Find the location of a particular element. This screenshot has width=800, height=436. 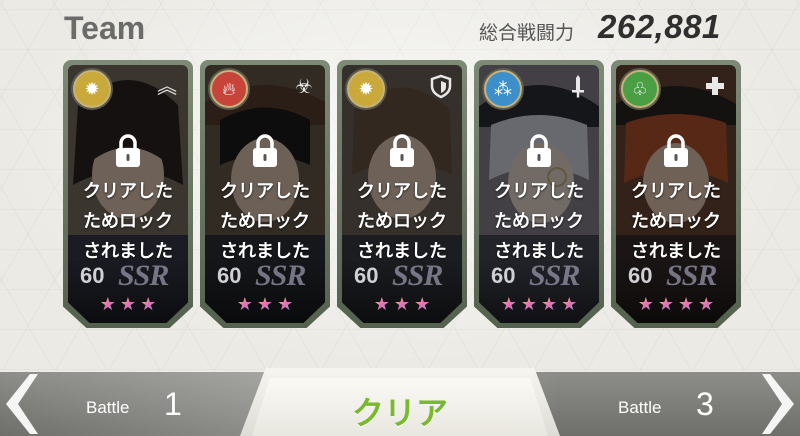

card-frame: ✹ クリアした ためロック されました 60 SSR ★ ★ ★ is located at coordinates (402, 194).